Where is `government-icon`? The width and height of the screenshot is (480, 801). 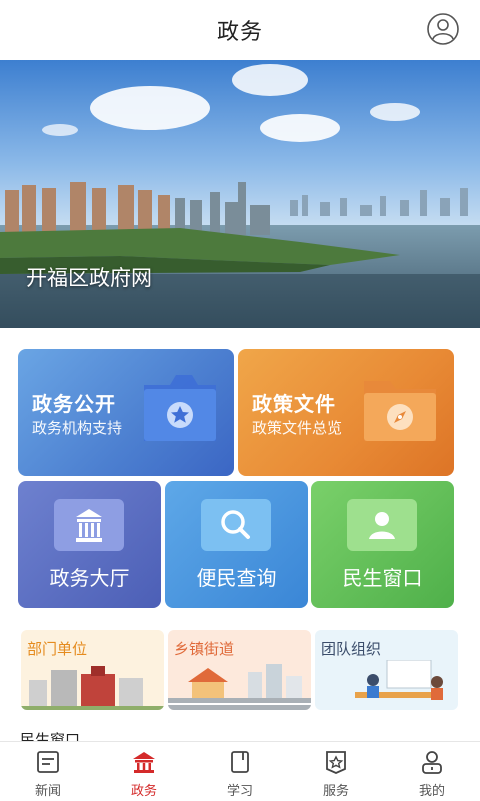 government-icon is located at coordinates (144, 762).